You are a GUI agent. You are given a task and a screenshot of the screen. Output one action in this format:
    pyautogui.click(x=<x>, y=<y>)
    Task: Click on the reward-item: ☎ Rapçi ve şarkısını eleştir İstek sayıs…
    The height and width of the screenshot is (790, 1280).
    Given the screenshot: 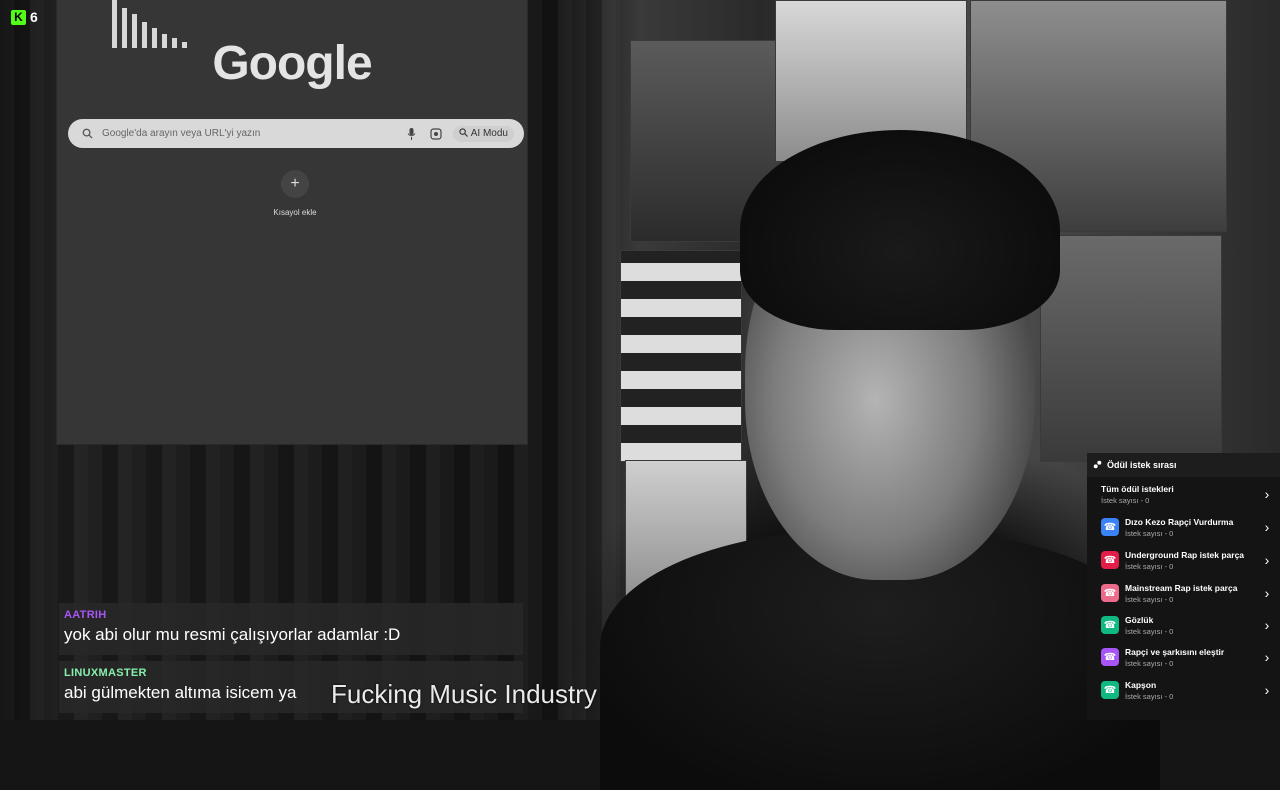 What is the action you would take?
    pyautogui.click(x=1183, y=657)
    